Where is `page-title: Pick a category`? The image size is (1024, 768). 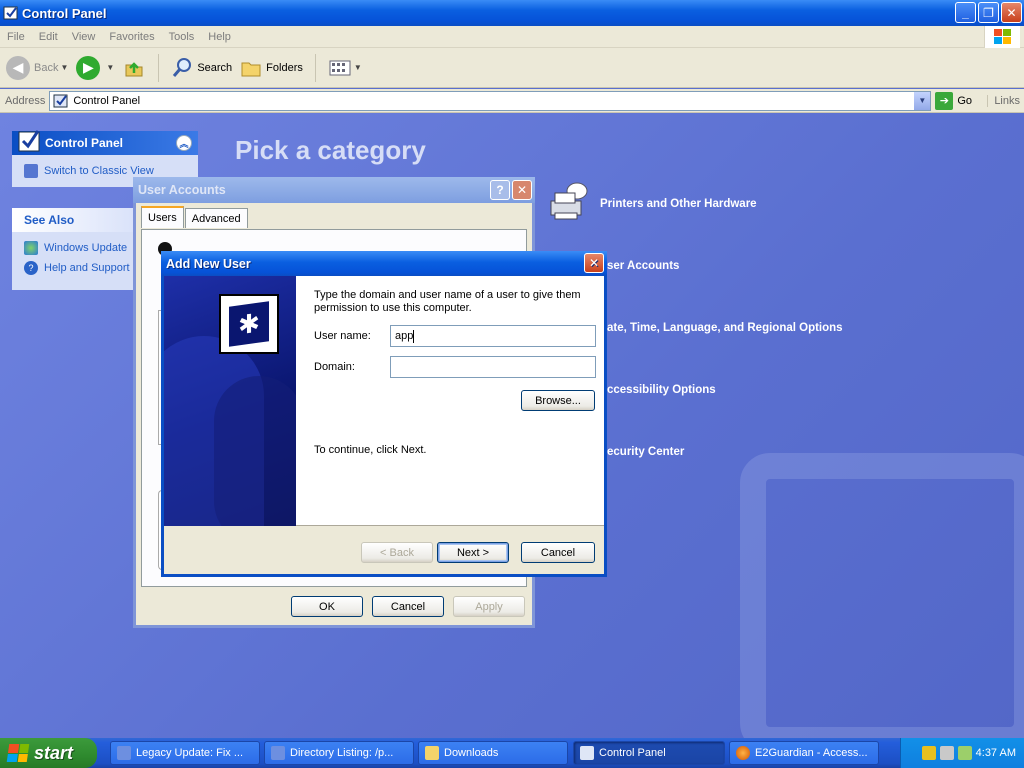 page-title: Pick a category is located at coordinates (330, 150).